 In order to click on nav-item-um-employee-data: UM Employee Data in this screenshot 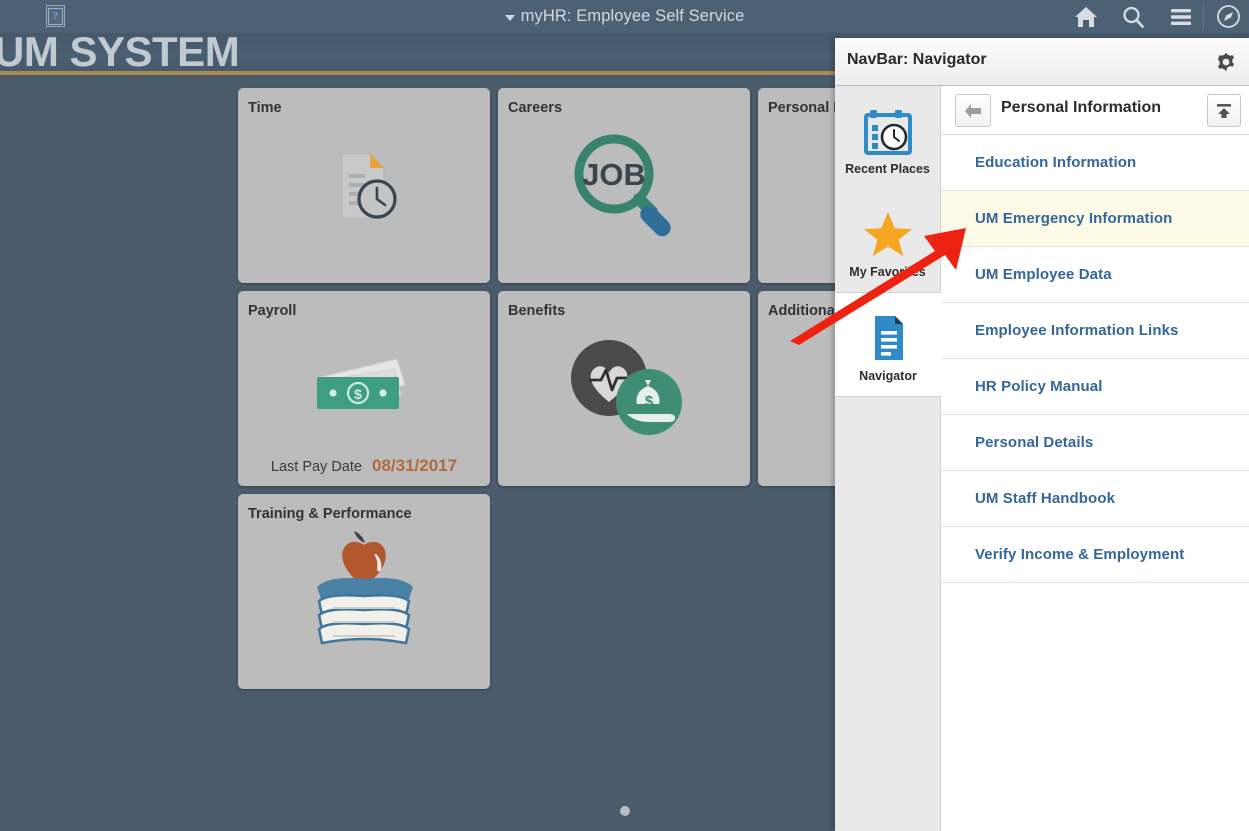, I will do `click(1095, 275)`.